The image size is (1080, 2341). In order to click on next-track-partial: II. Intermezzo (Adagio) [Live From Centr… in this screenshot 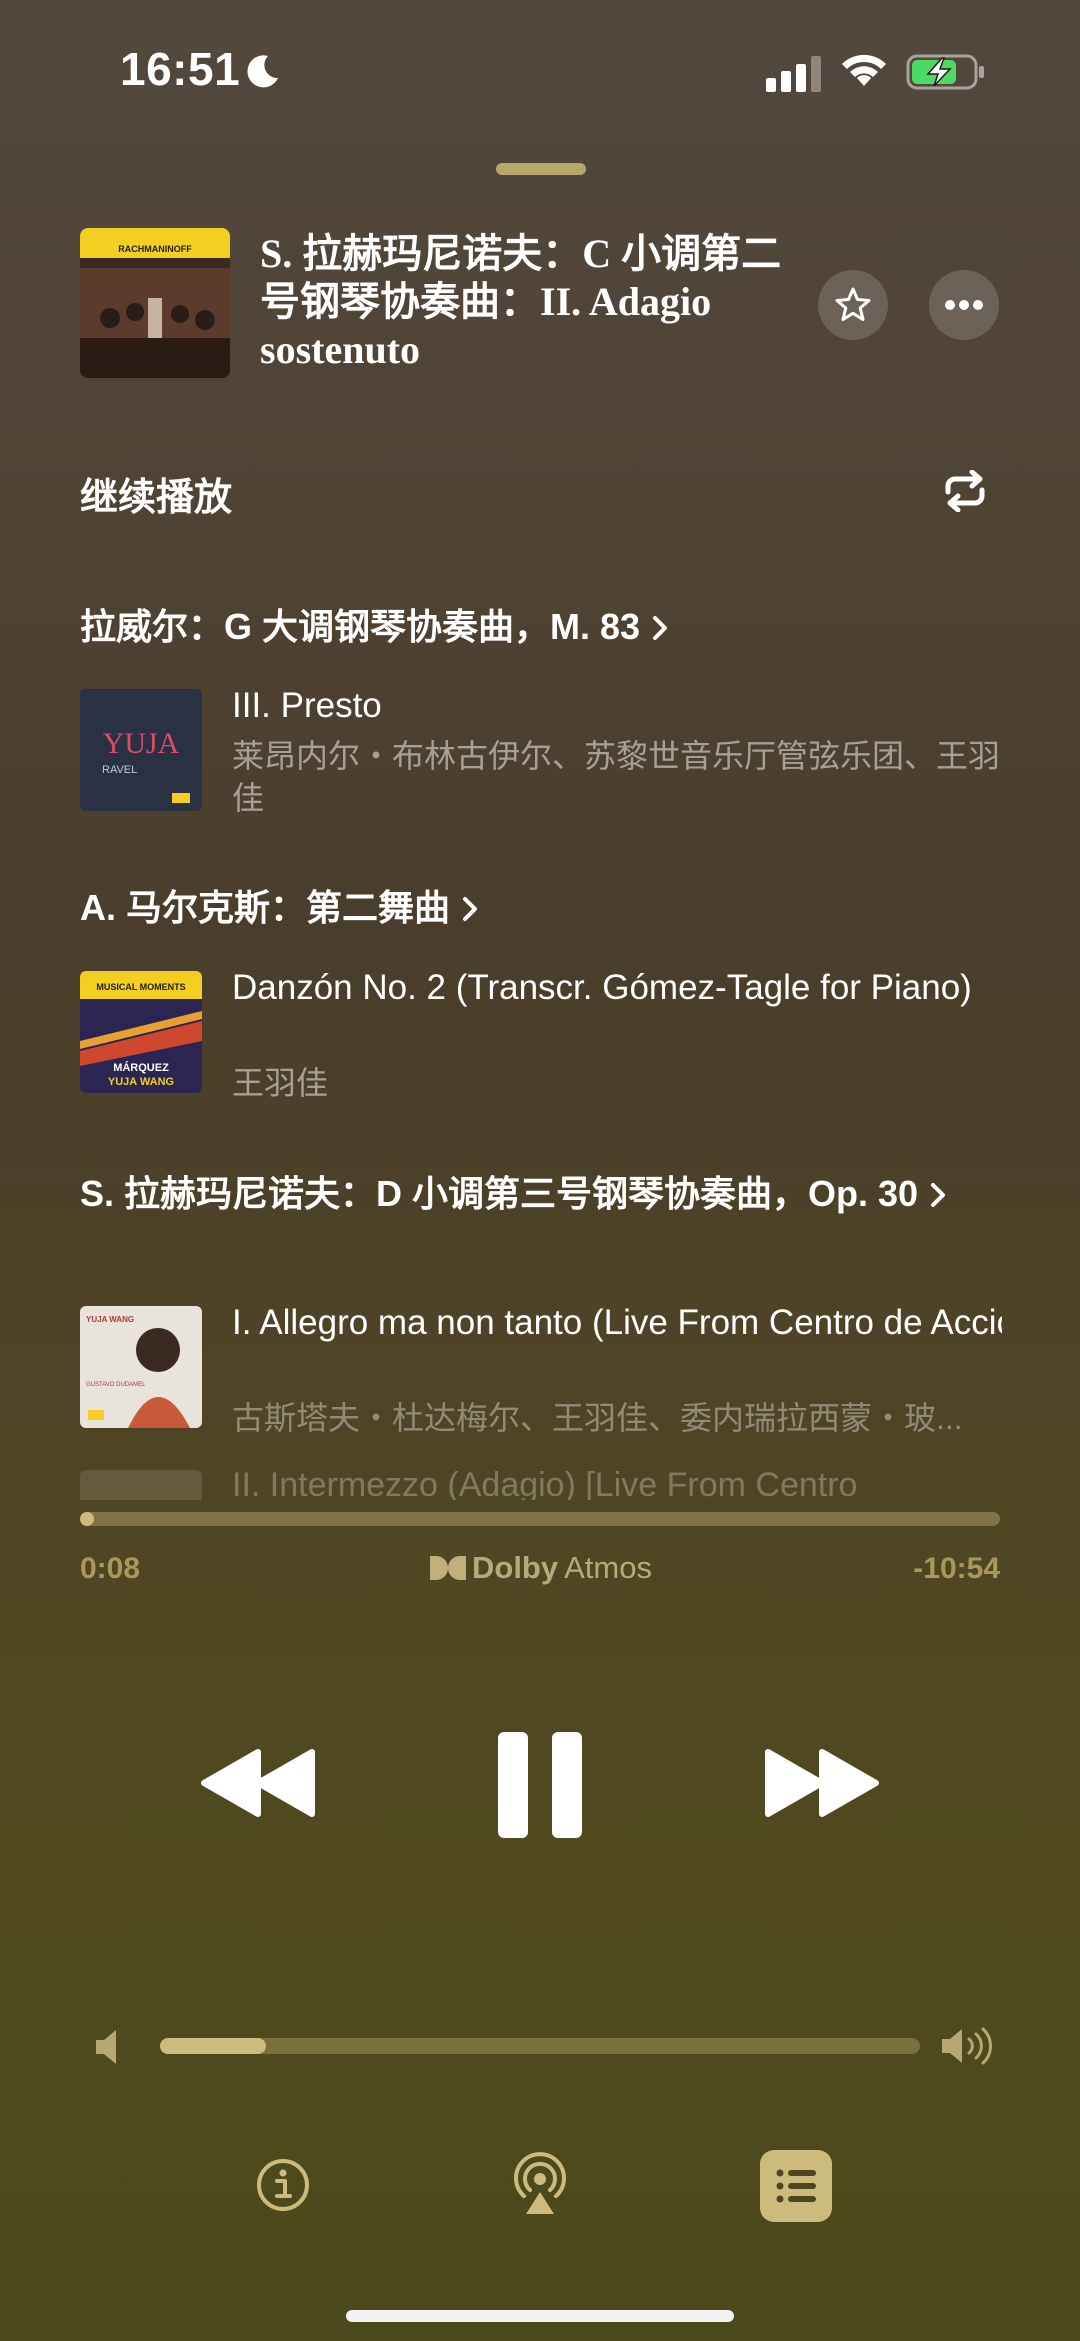, I will do `click(540, 1485)`.